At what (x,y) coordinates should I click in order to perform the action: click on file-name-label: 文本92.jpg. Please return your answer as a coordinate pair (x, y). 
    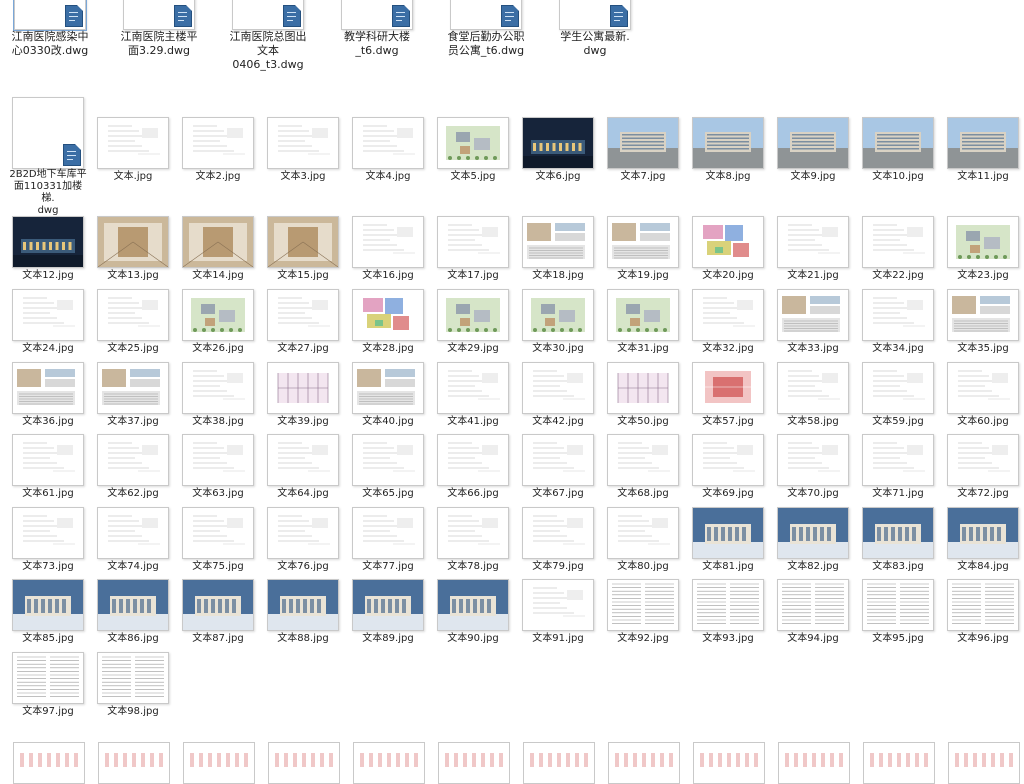
    Looking at the image, I should click on (643, 638).